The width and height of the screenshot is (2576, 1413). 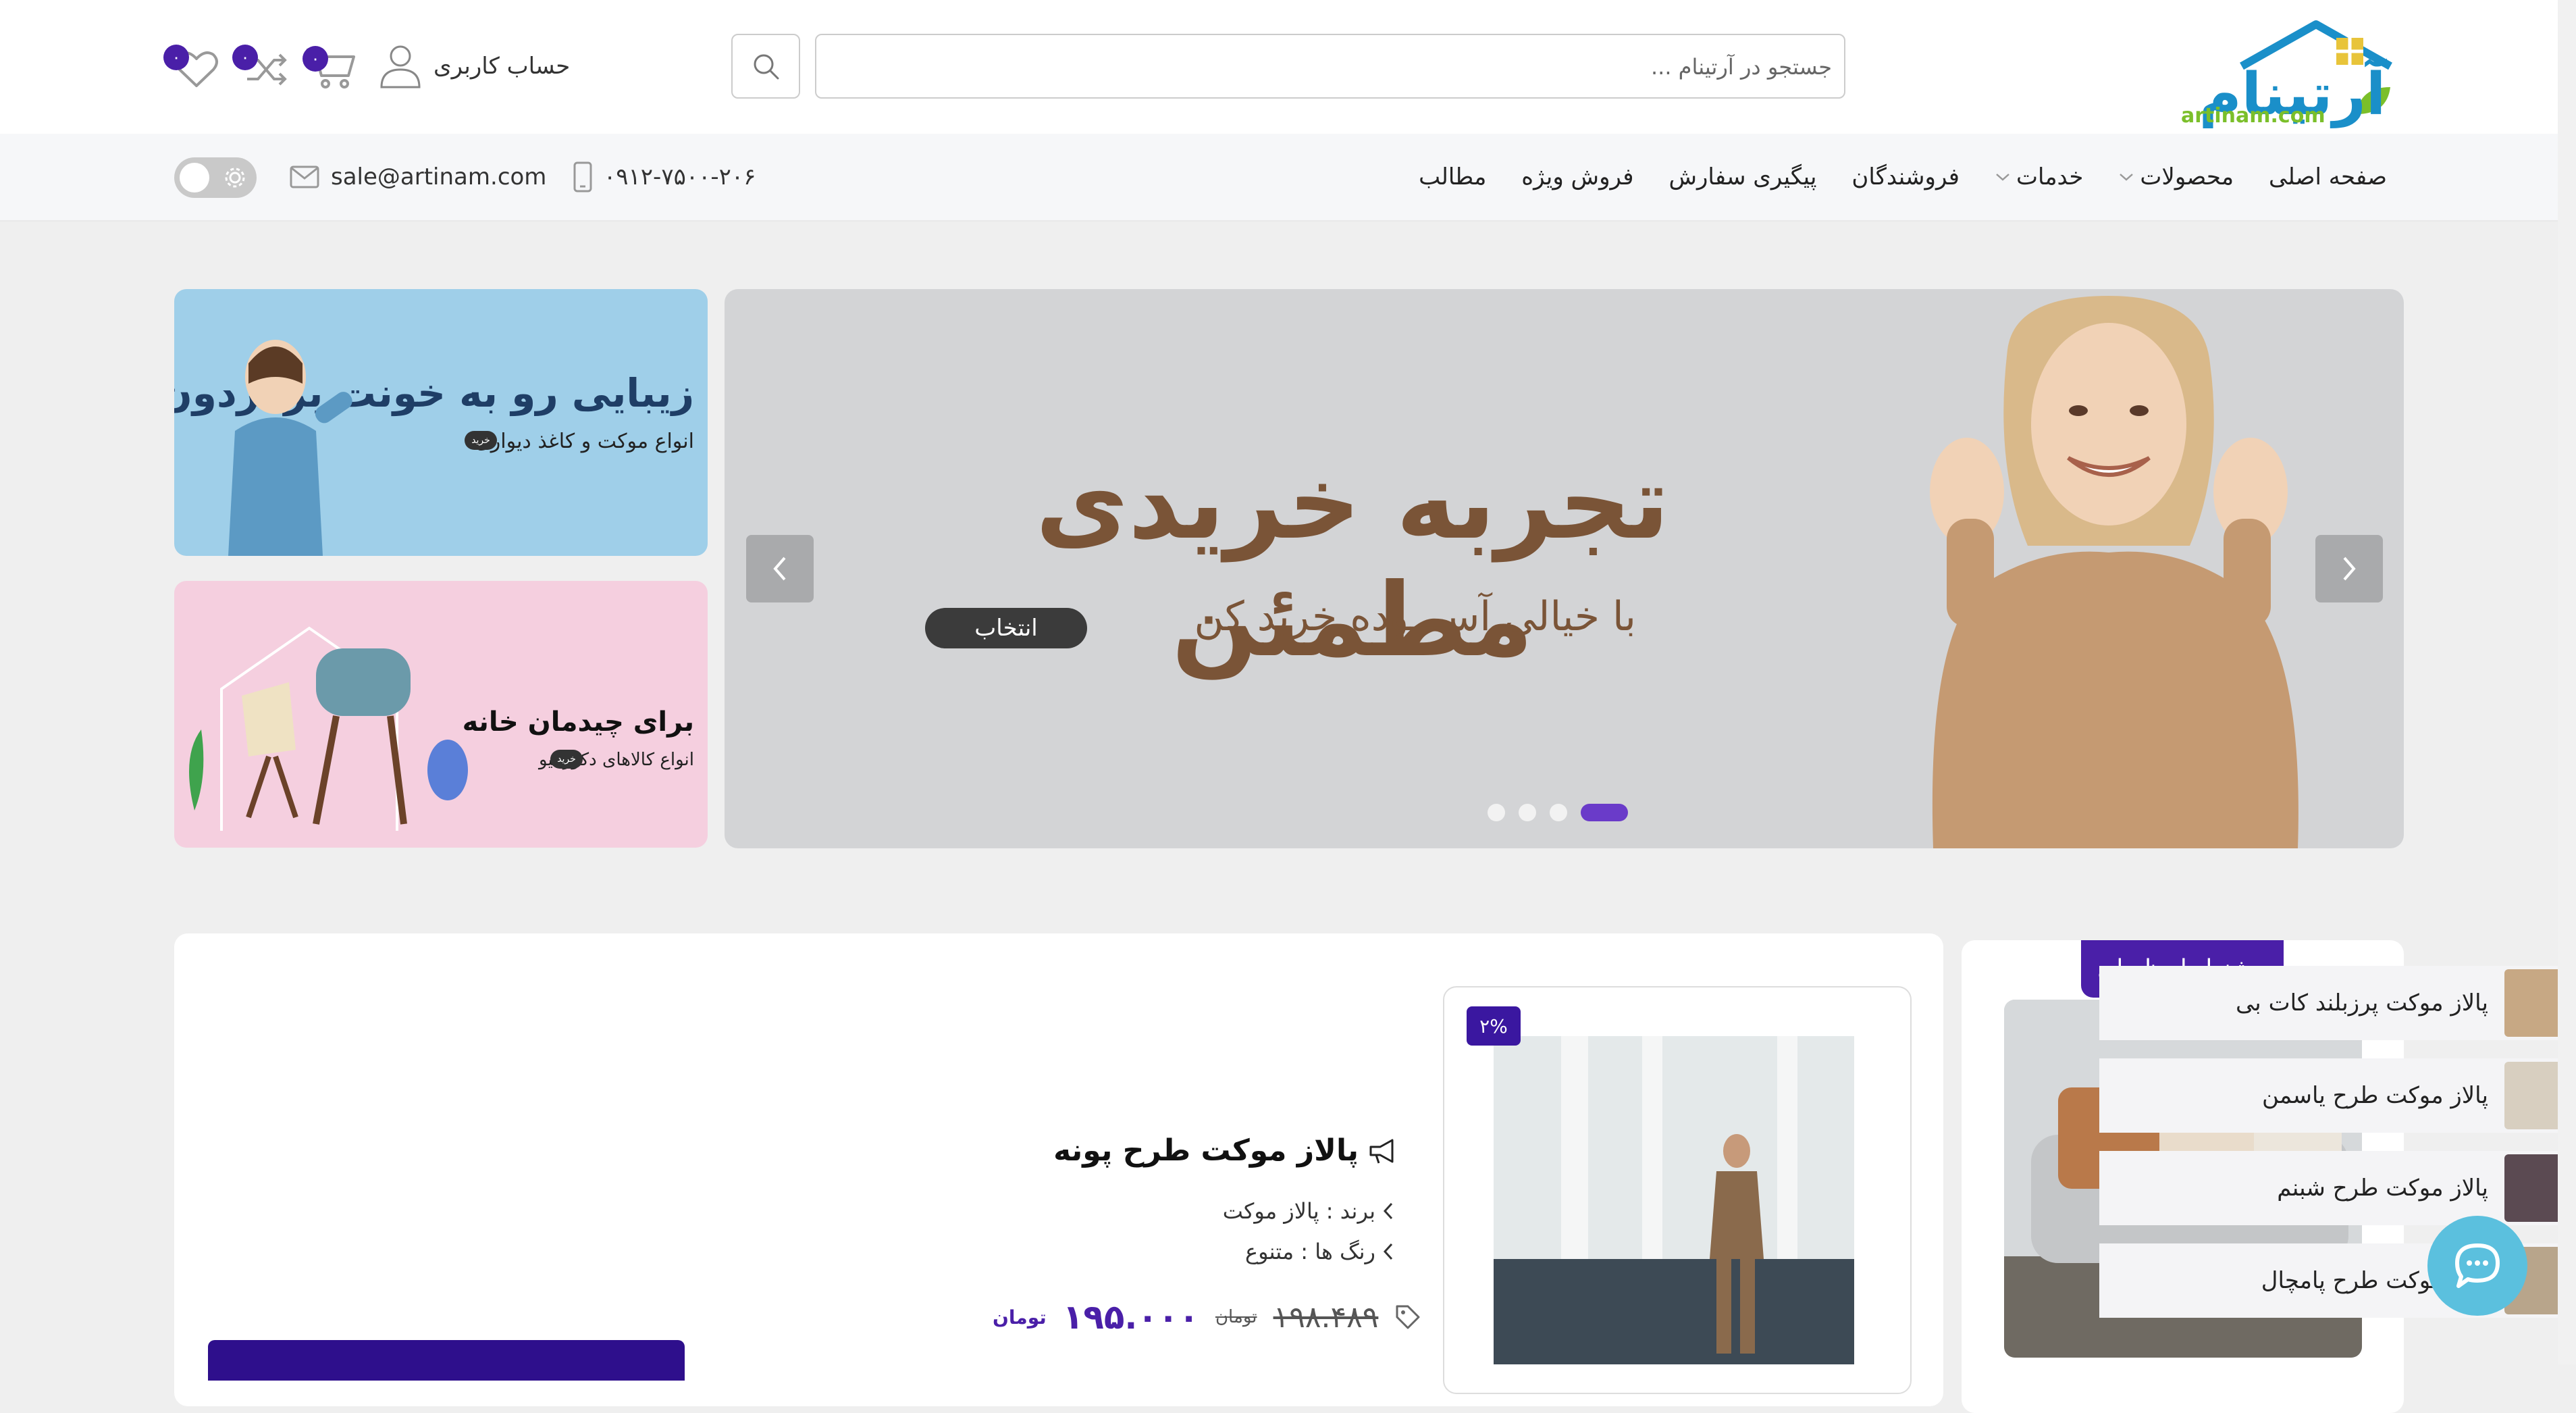 I want to click on site-logo: آرتینام artinam.com, so click(x=2292, y=73).